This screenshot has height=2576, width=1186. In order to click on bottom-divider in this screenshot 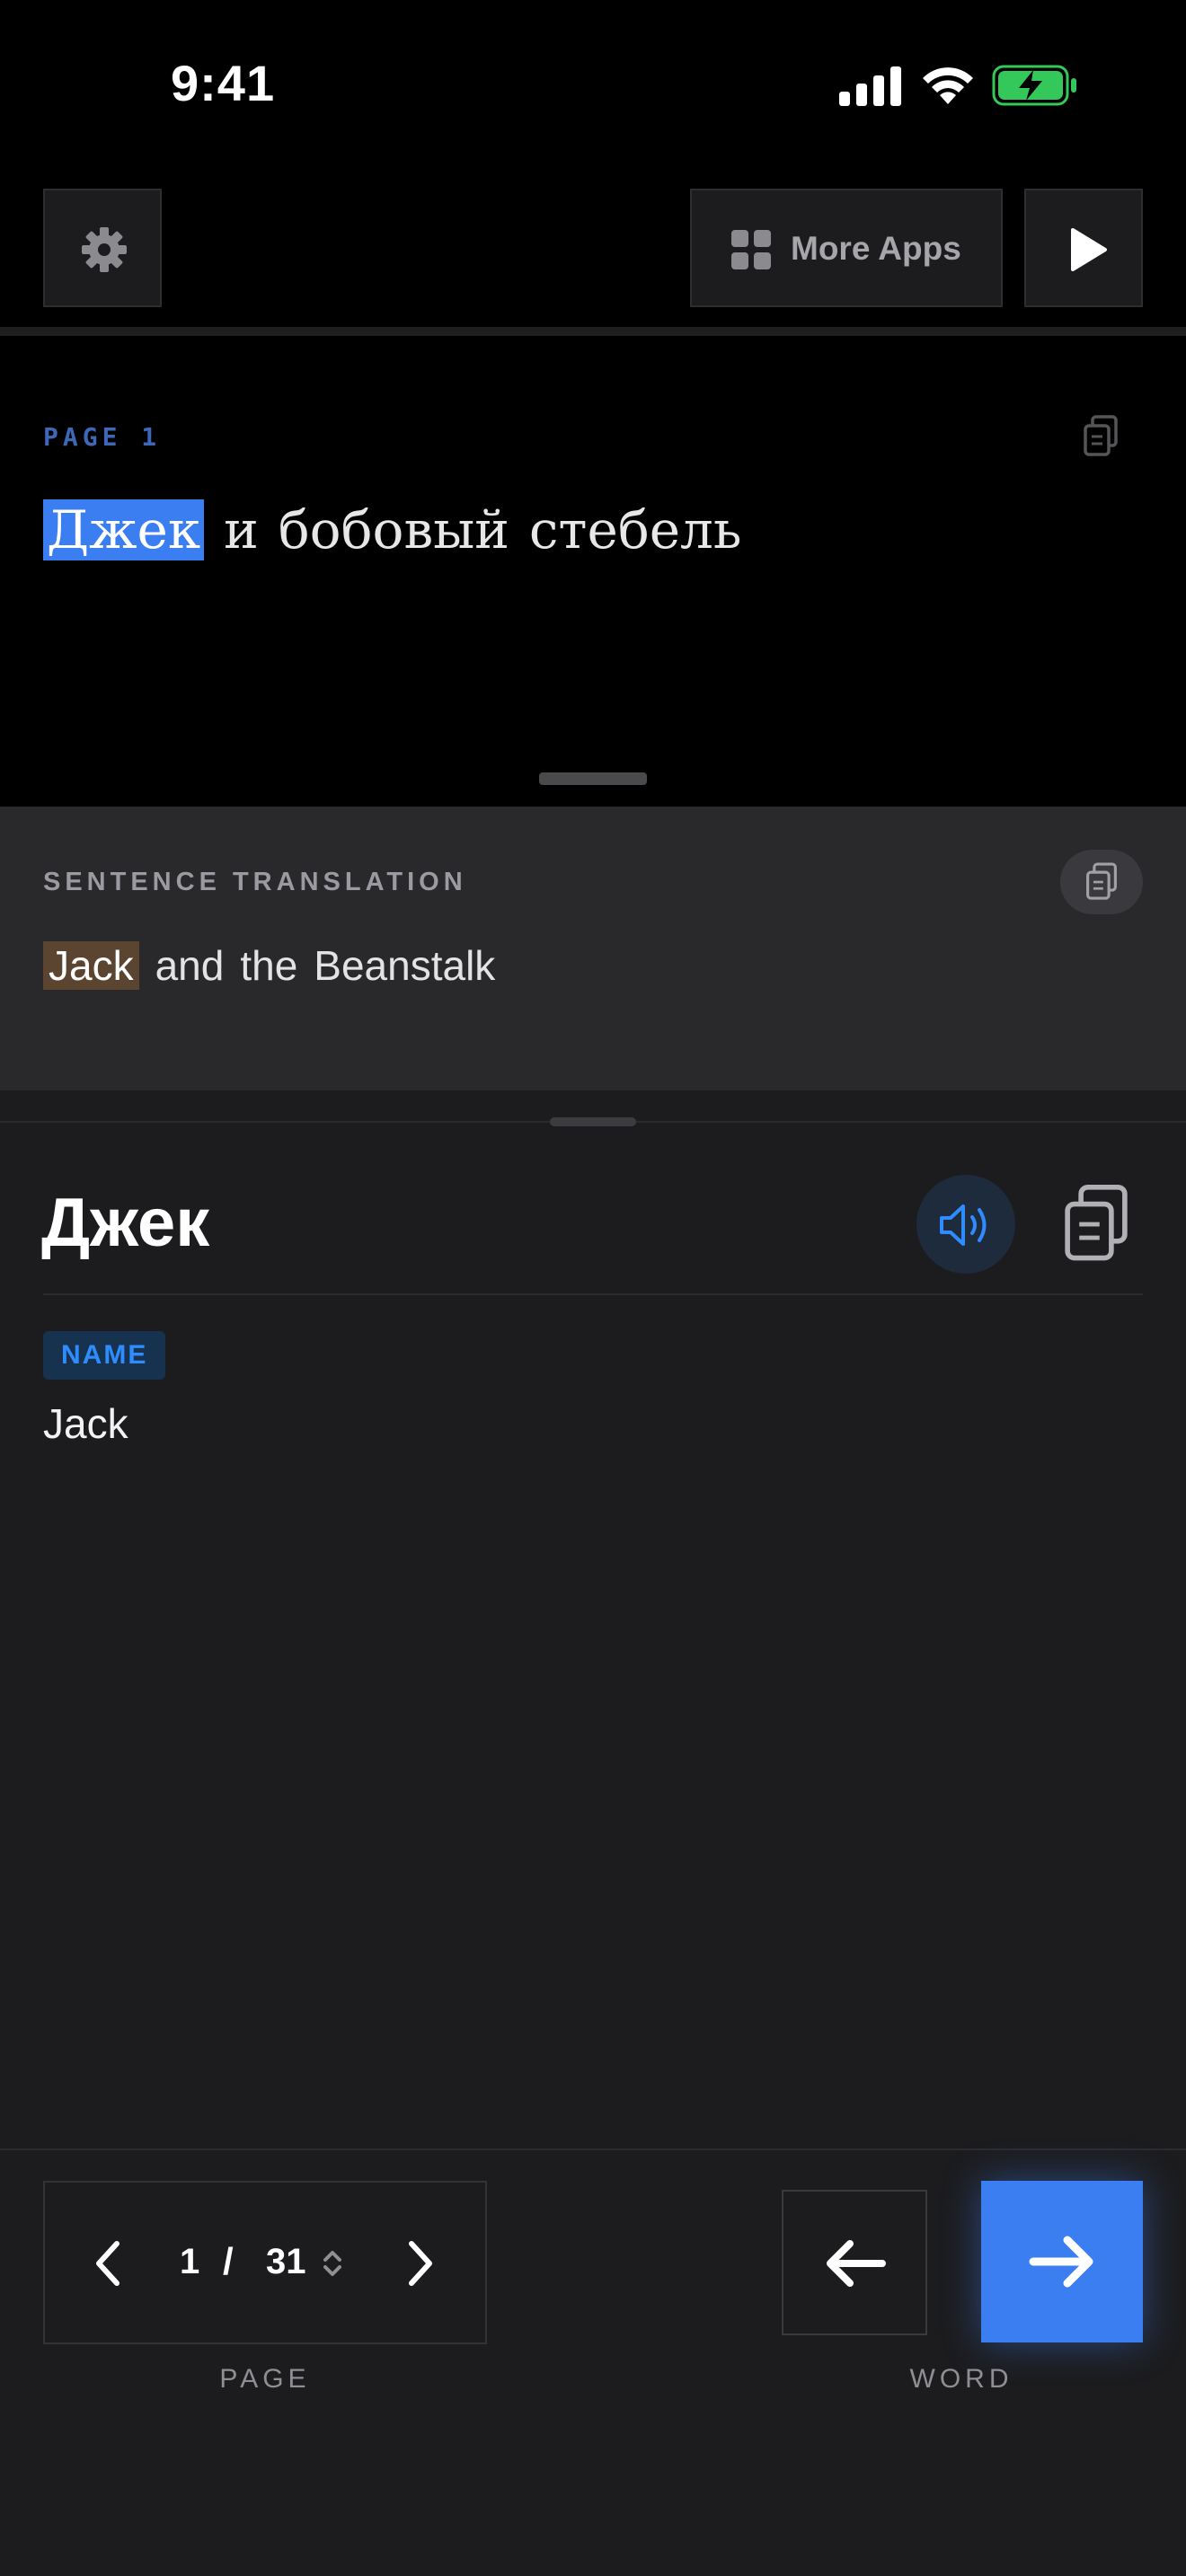, I will do `click(593, 2149)`.